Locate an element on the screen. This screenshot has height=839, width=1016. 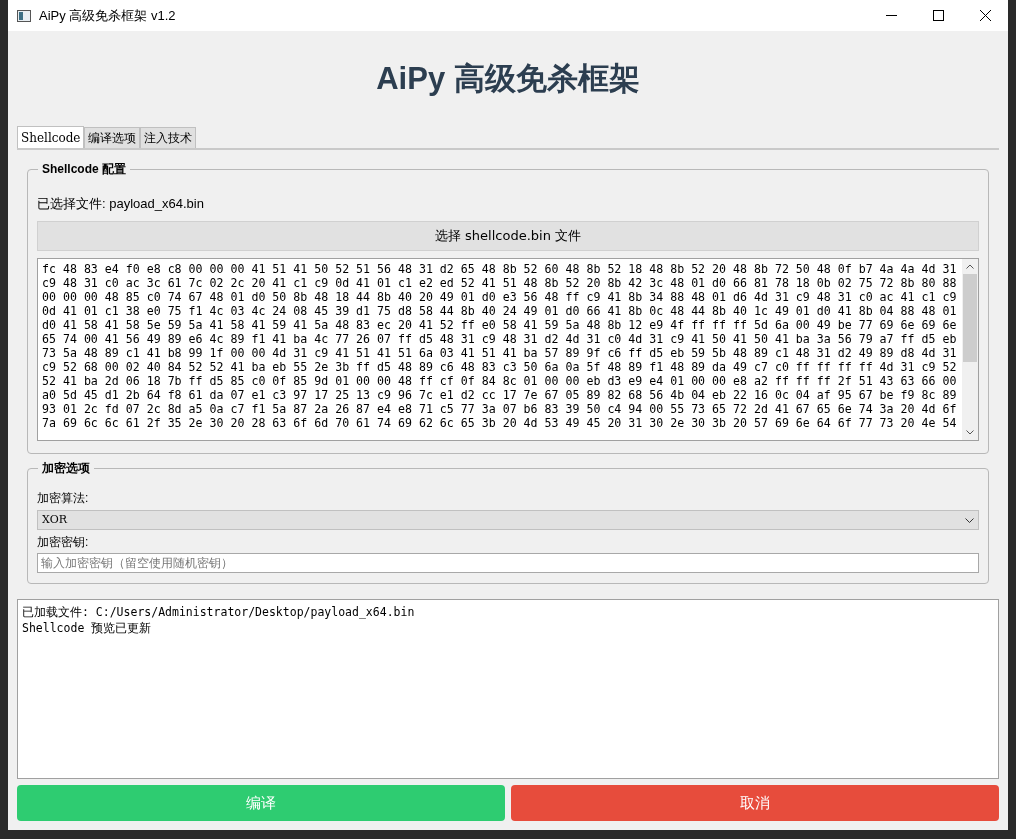
hex-line: 0d 41 01 c1 38 e0 75 f1 4c 03 4c 24 08 45 39 d1 75 d8 58 44 8b 40 24 49 01 d0 66 41 8b 0c 48 44 8b 40 1c 49 01 d0 41 8b 04 88 48 01 is located at coordinates (499, 311).